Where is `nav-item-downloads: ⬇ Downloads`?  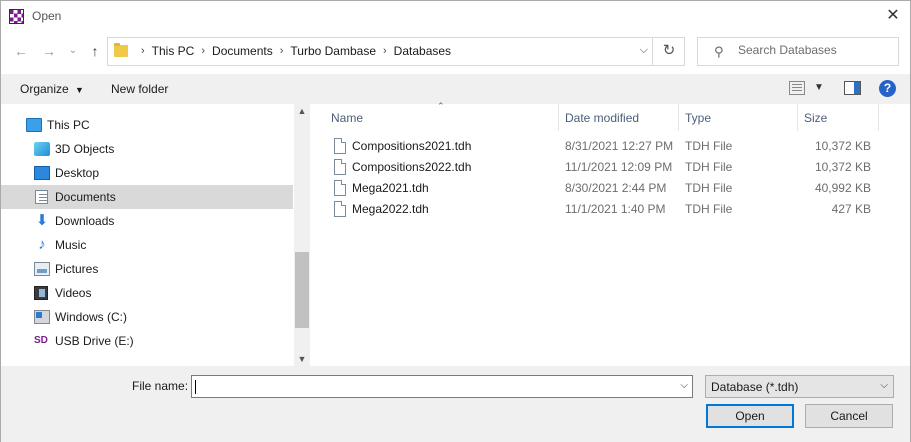 nav-item-downloads: ⬇ Downloads is located at coordinates (147, 221).